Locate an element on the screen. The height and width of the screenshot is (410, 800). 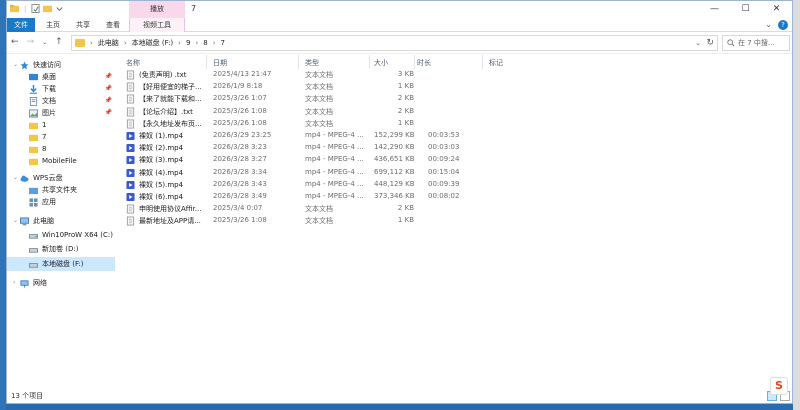
file-row: 最新地址及APP请... 2025/3/26 1:08 文本文档 1 KB is located at coordinates (455, 221).